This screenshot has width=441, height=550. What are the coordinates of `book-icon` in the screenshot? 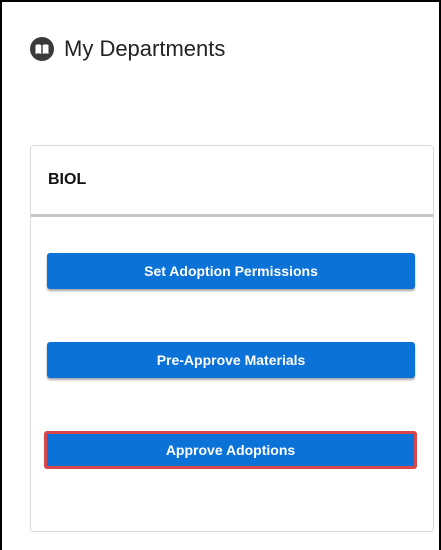 It's located at (42, 49).